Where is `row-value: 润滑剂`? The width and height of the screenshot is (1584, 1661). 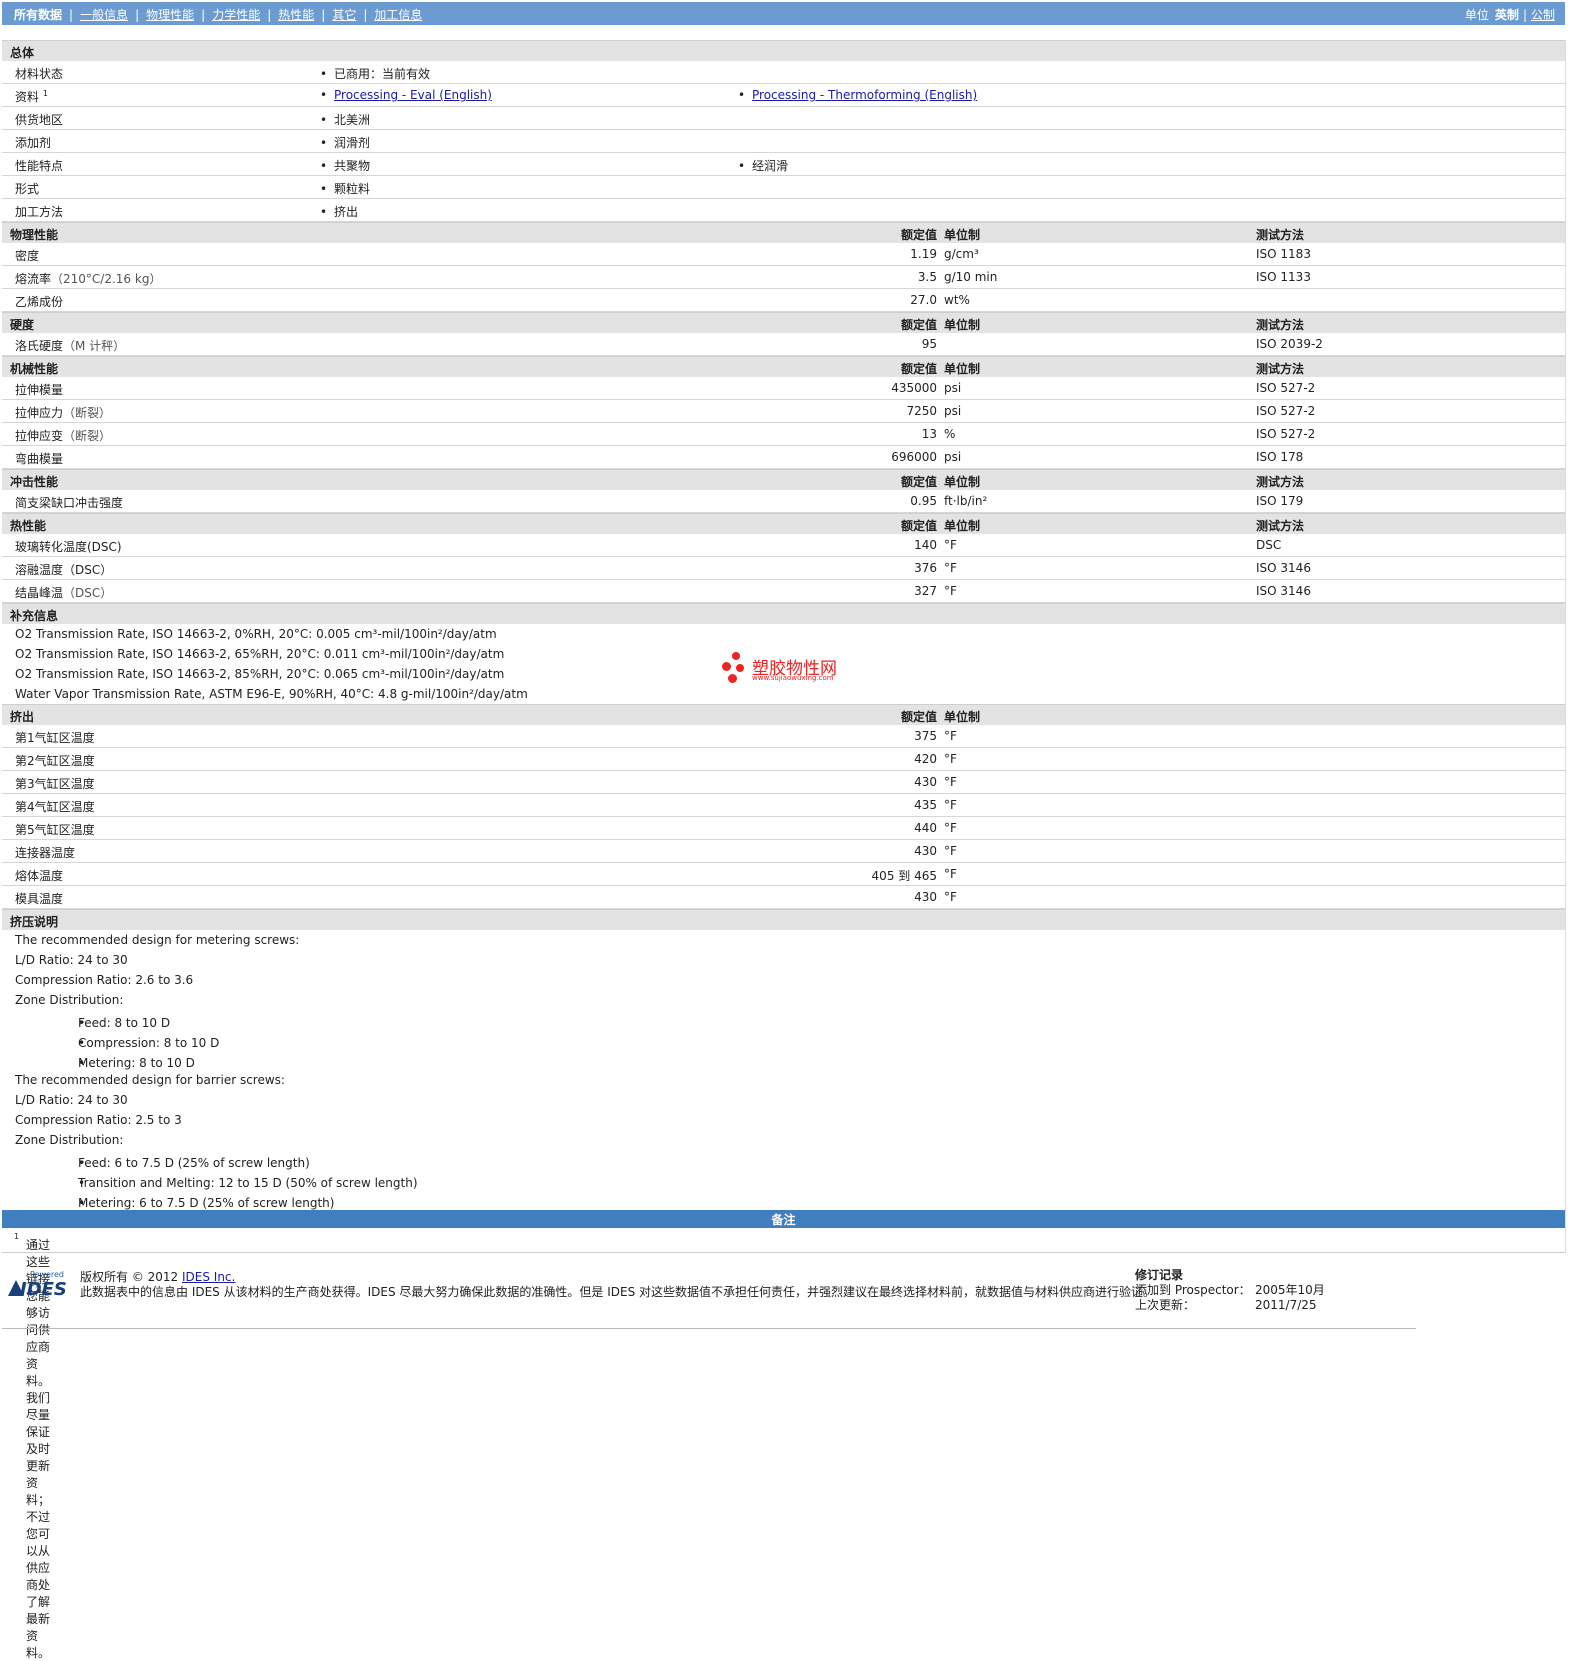 row-value: 润滑剂 is located at coordinates (352, 143).